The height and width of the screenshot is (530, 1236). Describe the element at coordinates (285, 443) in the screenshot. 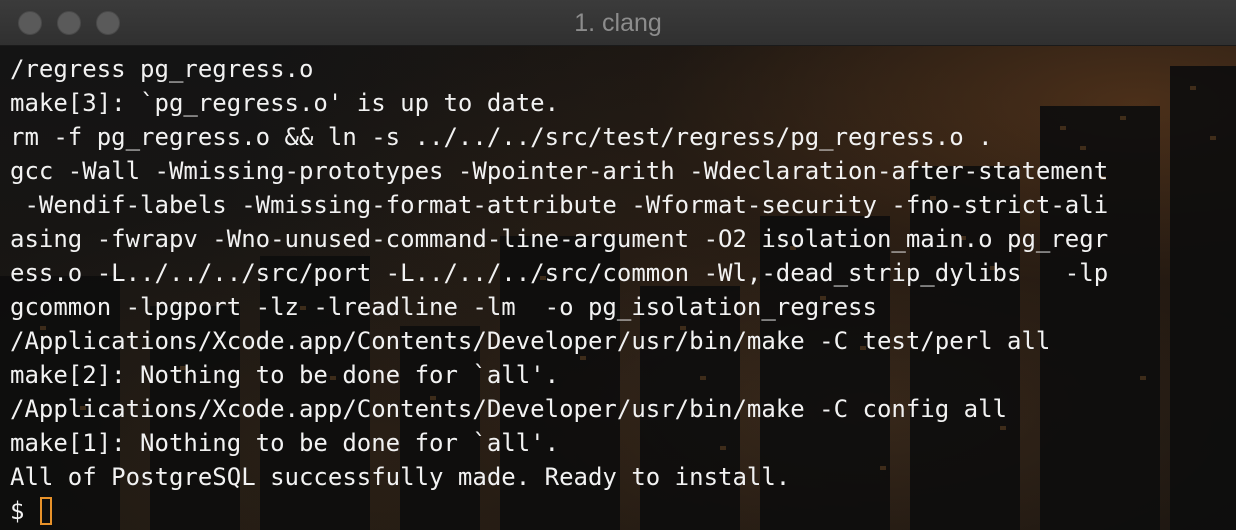

I see `output-line: make[1]: Nothing to be done for `all'.` at that location.